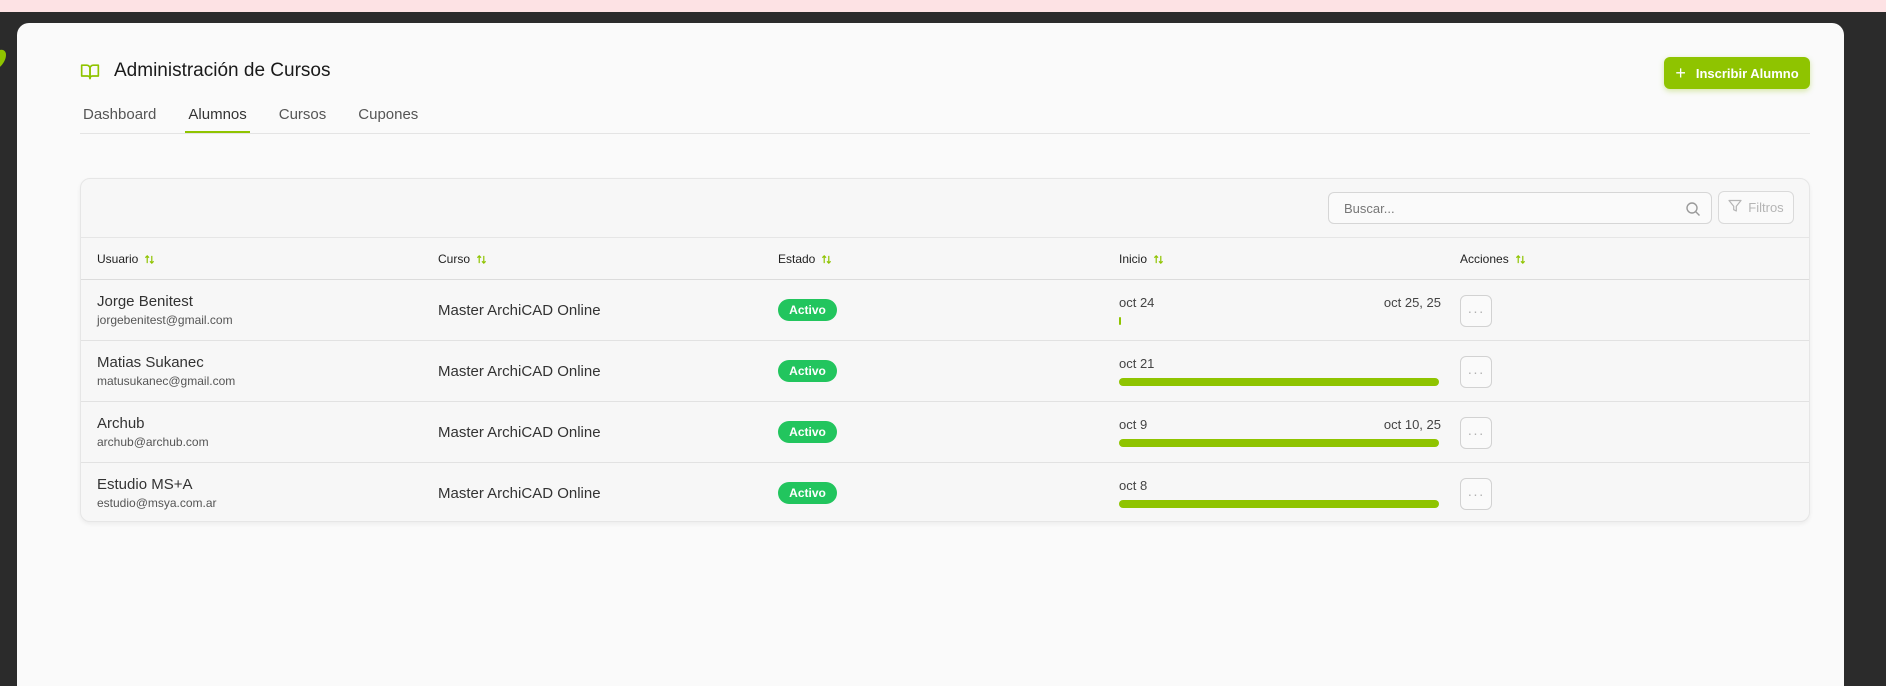  Describe the element at coordinates (1747, 73) in the screenshot. I see `enroll-student-label: Inscribir Alumno` at that location.